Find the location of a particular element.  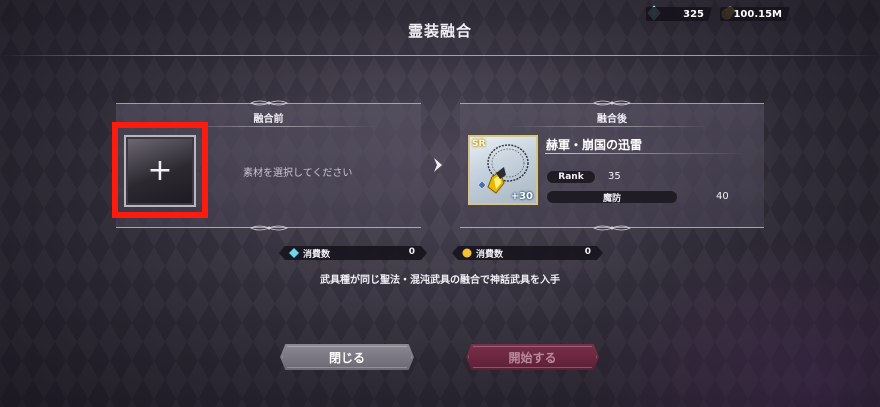

plus-icon: + is located at coordinates (160, 170).